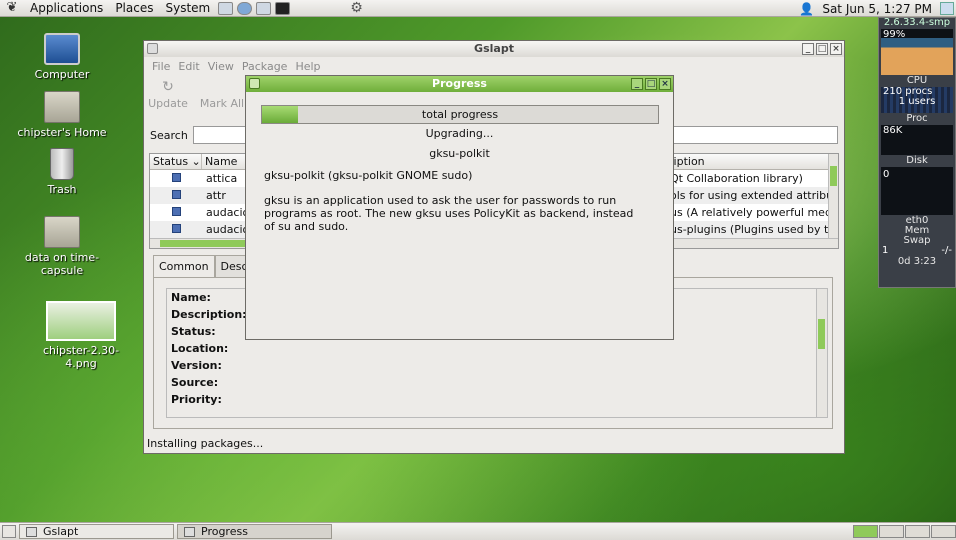 The width and height of the screenshot is (956, 540). I want to click on bottom-panel: Gslapt Progress, so click(478, 531).